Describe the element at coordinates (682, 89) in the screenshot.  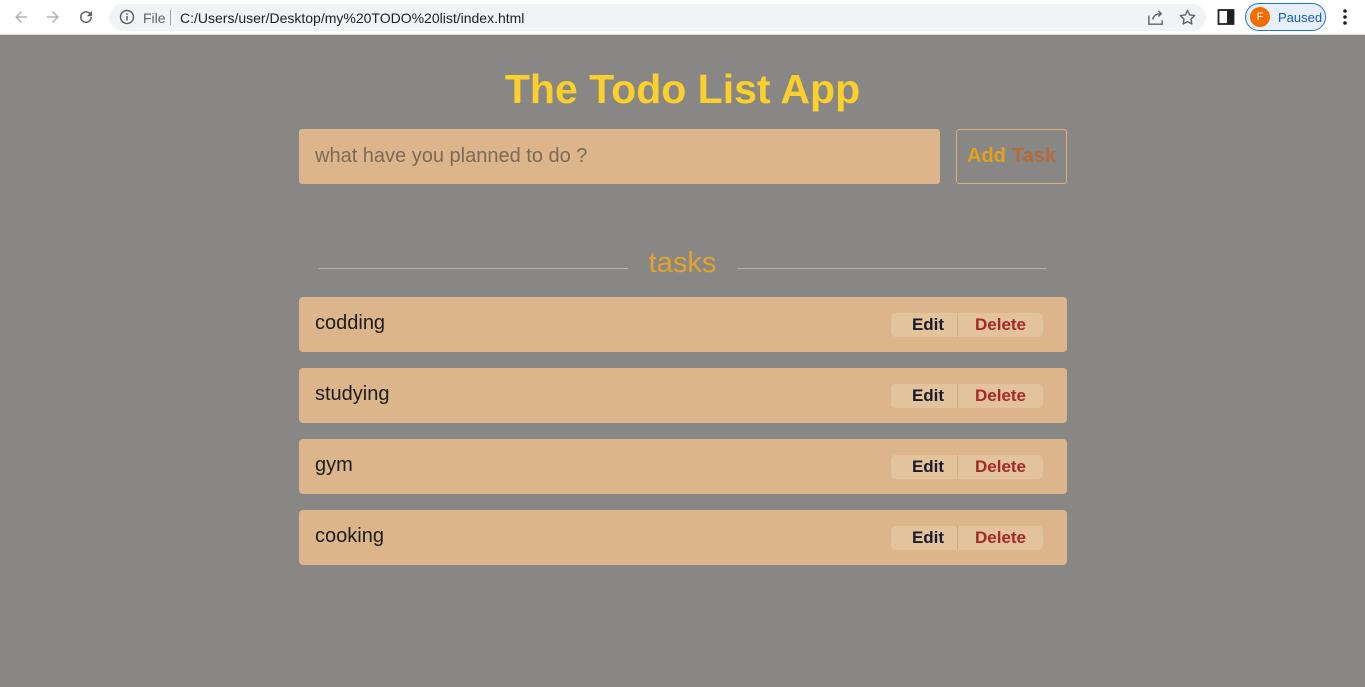
I see `page-title: The Todo List App` at that location.